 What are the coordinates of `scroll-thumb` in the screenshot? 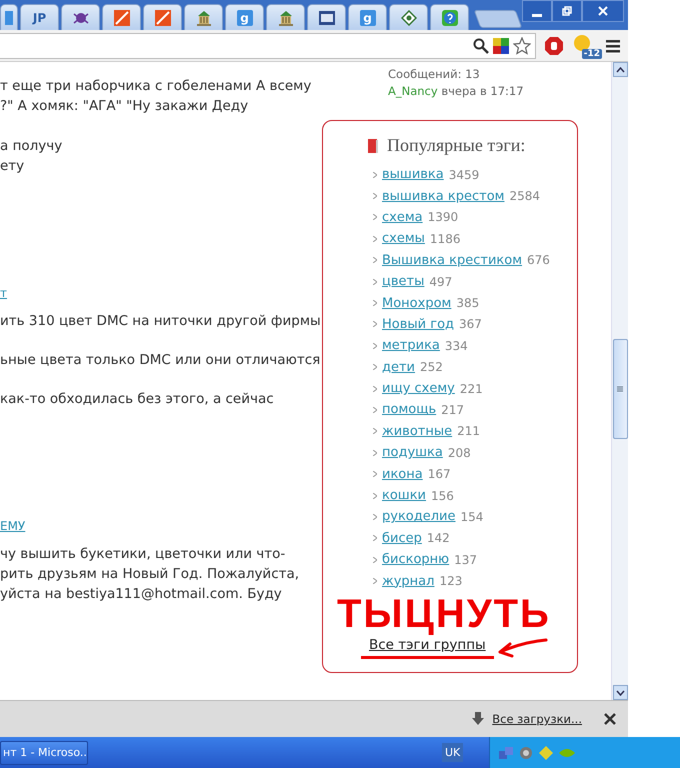 It's located at (620, 389).